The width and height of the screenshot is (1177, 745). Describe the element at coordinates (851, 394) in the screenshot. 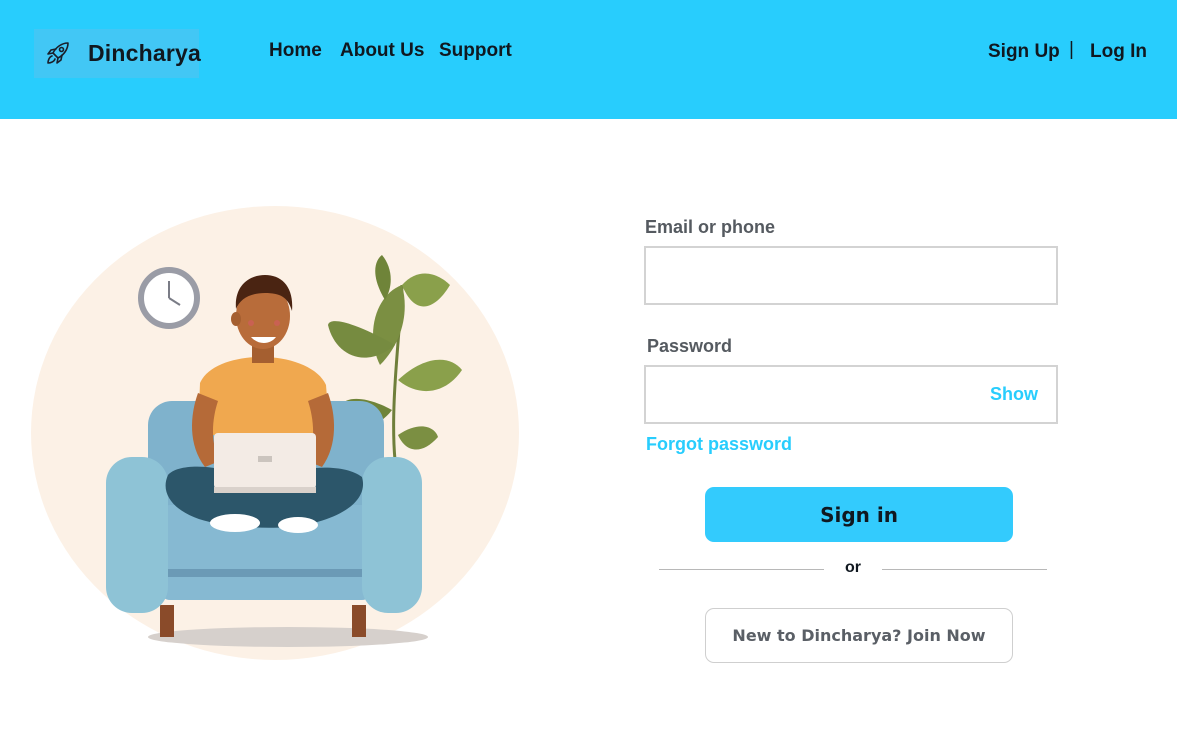

I see `password-field-box: Show` at that location.